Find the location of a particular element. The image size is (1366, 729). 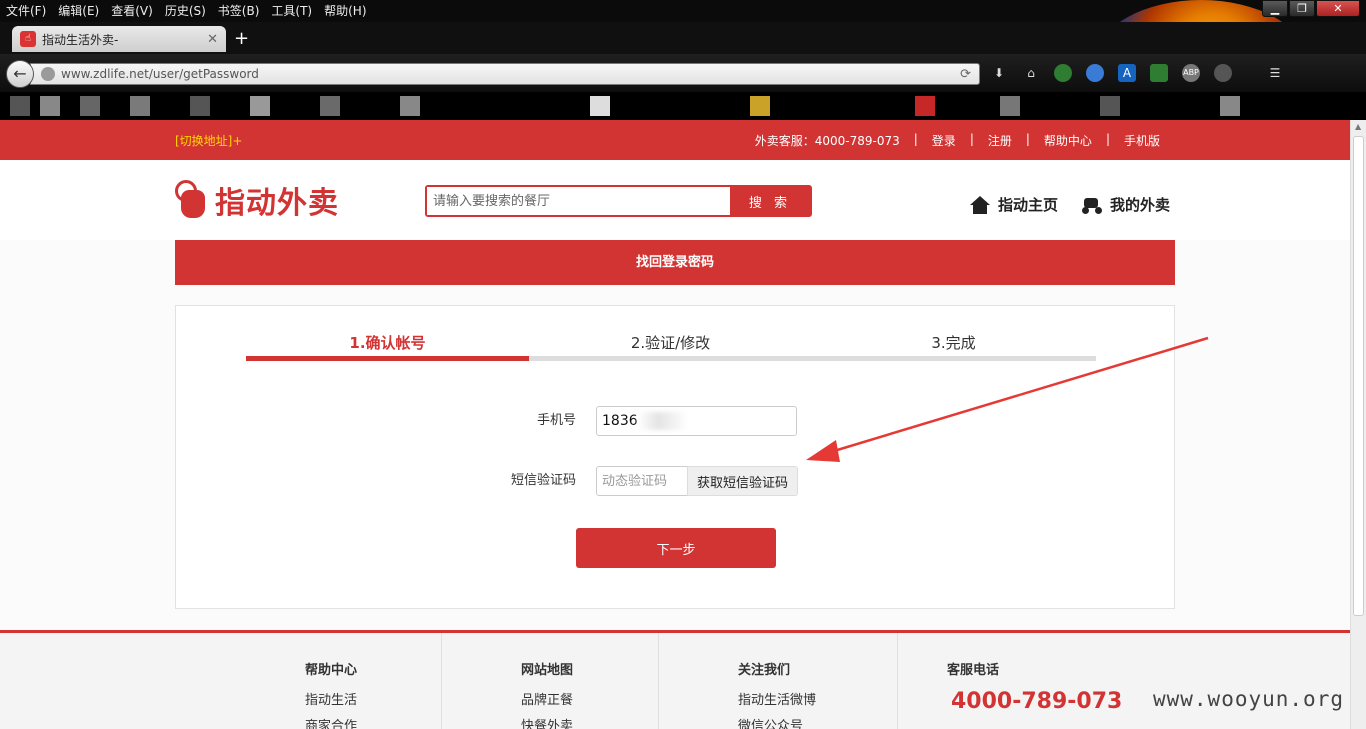

top-links: 外卖客服：4000-789-073 | 登录 | 注册 | 帮助中心 | 手机版 is located at coordinates (957, 140).